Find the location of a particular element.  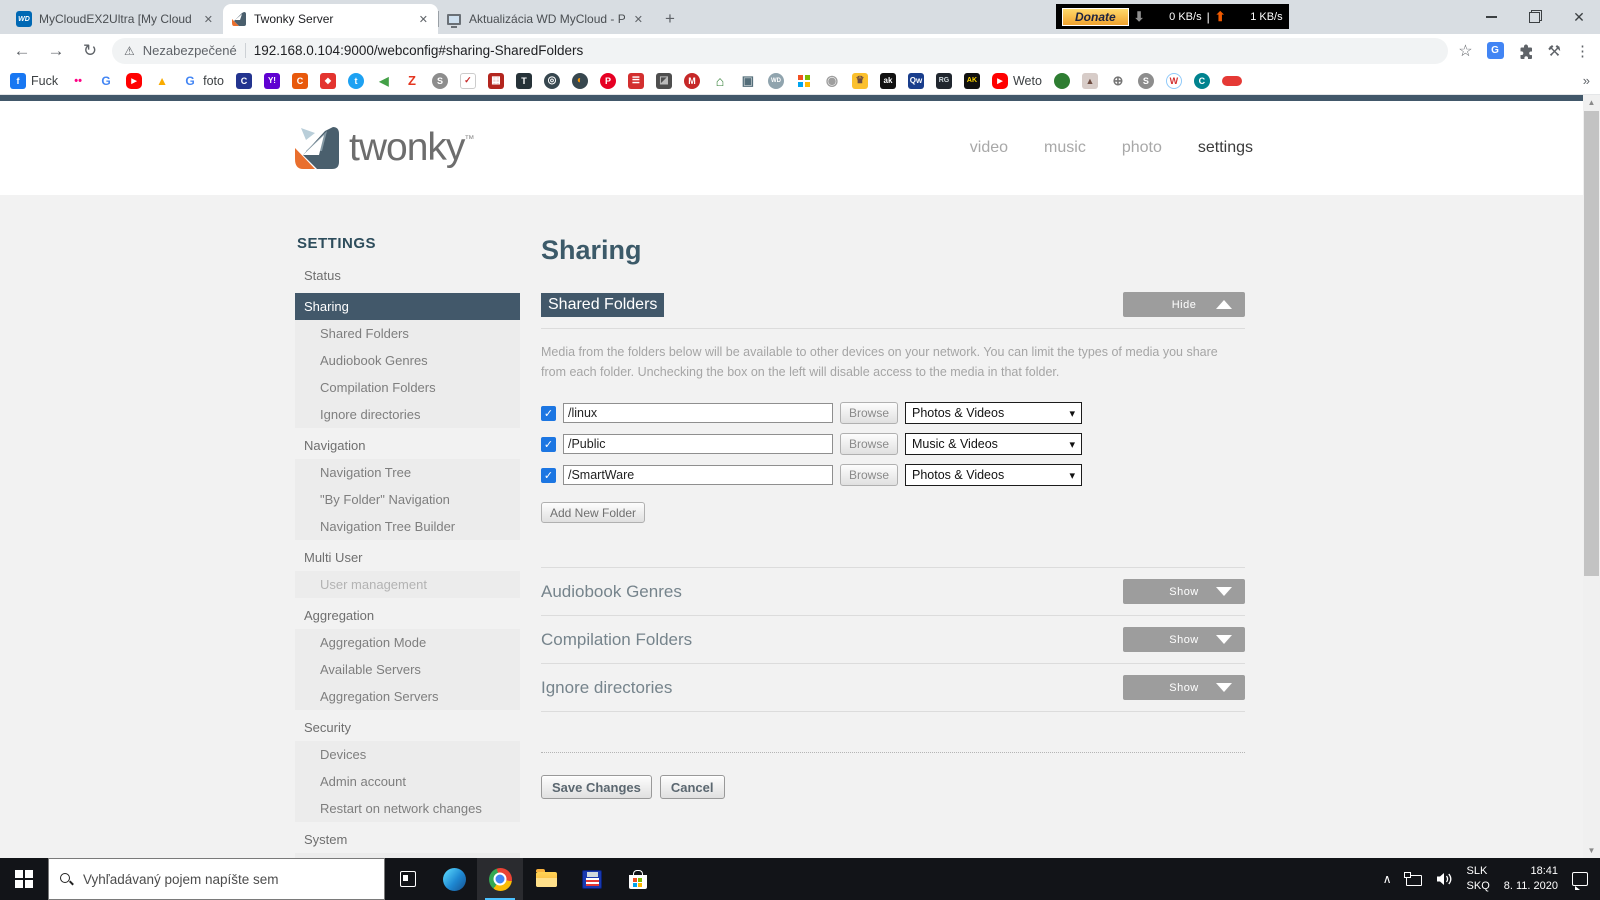

sidebar-item-multi-user: Multi User is located at coordinates (407, 557).